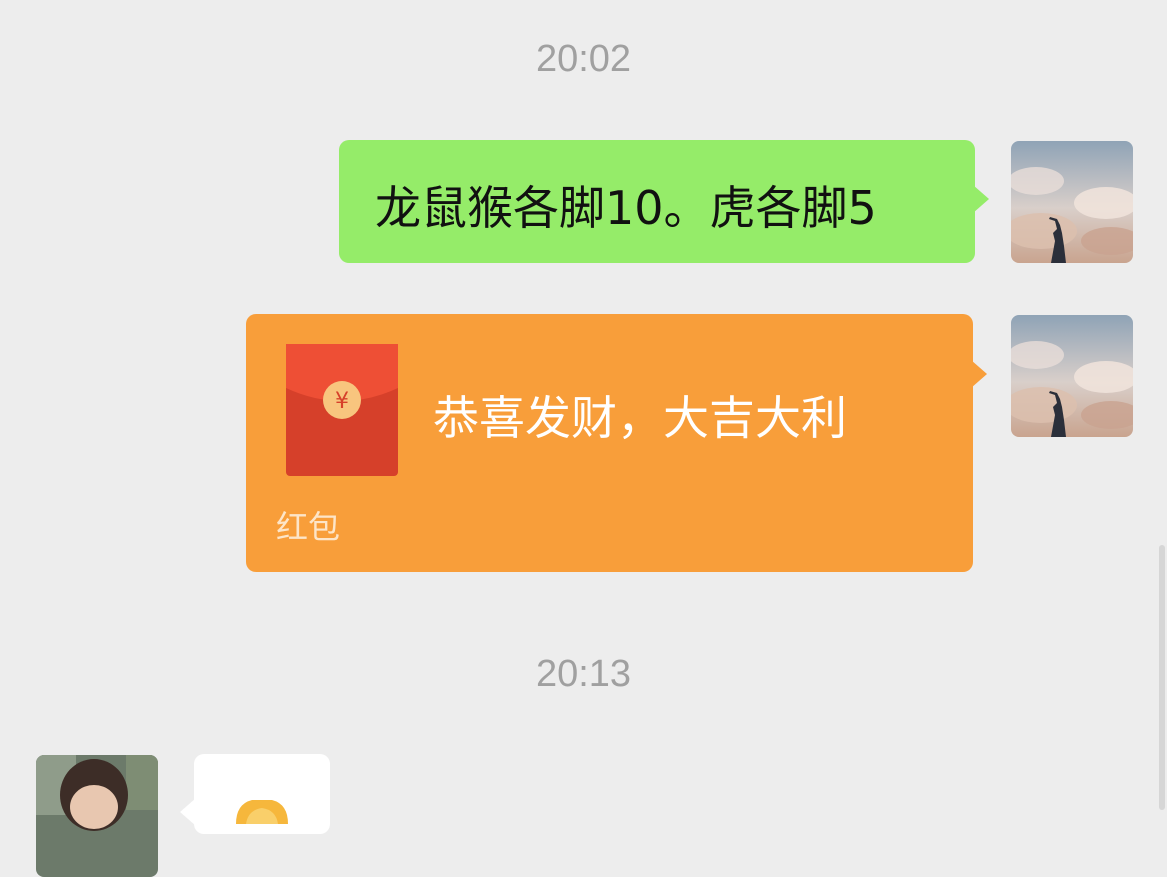 Image resolution: width=1167 pixels, height=877 pixels. What do you see at coordinates (583, 59) in the screenshot?
I see `timestamp-2002: 20:02` at bounding box center [583, 59].